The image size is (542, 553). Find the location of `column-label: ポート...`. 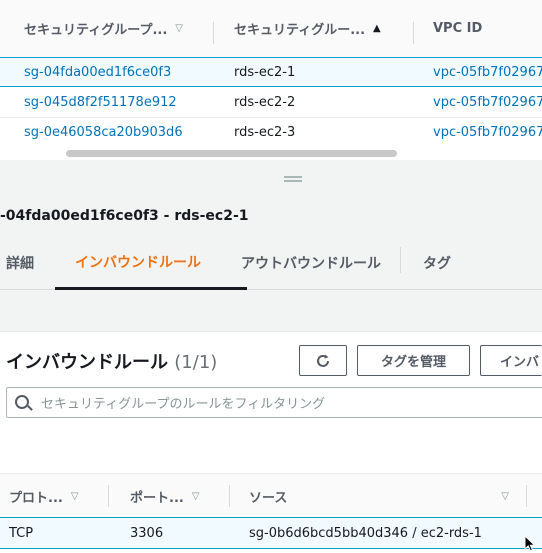

column-label: ポート... is located at coordinates (157, 498).